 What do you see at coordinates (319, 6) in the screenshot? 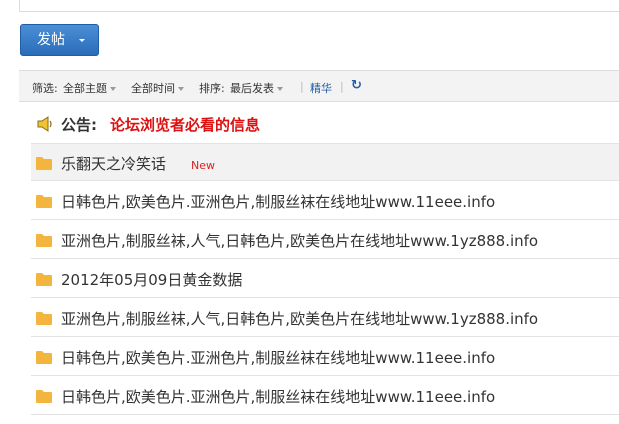
I see `previous-panel-border` at bounding box center [319, 6].